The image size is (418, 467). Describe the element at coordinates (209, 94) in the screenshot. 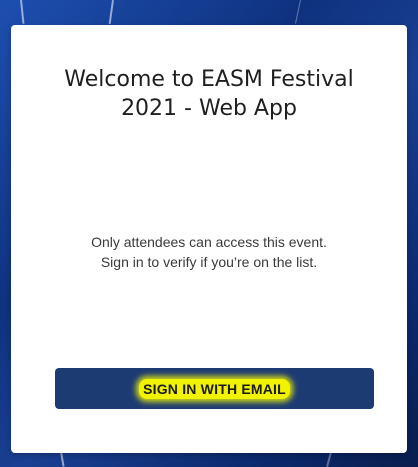

I see `dialog-title: Welcome to EASM Festival 2021 - Web App` at that location.